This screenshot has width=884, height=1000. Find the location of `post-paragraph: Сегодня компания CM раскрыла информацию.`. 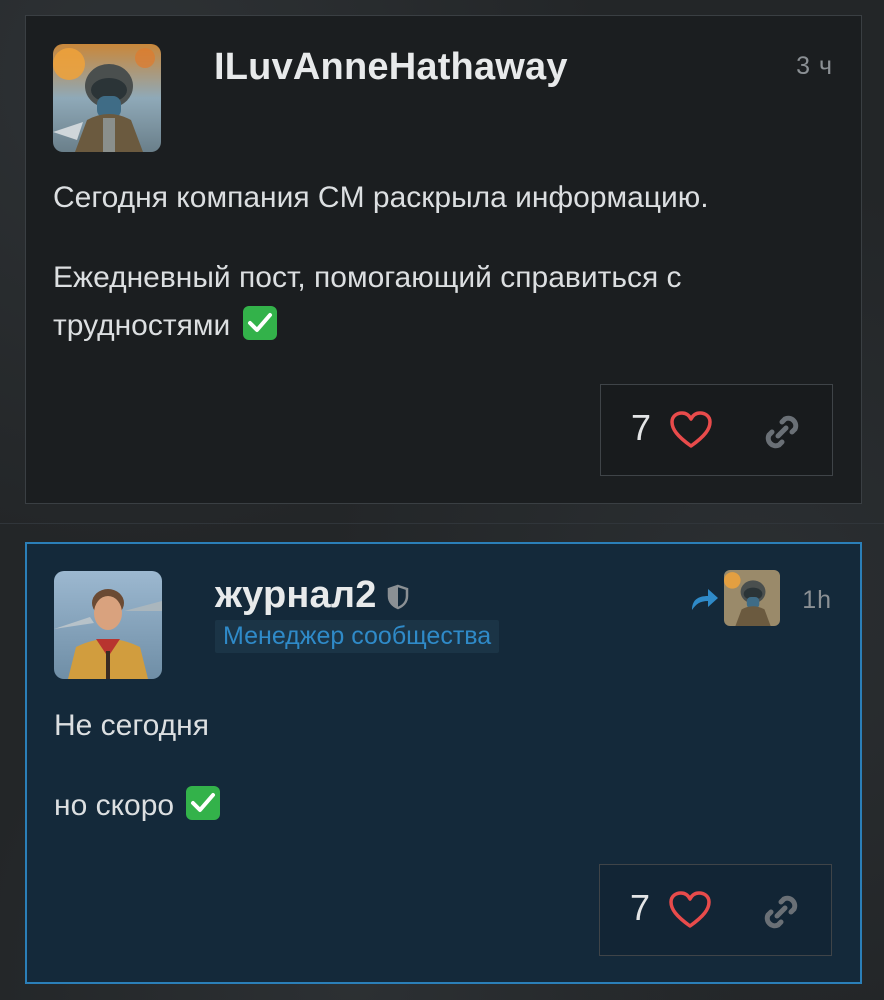

post-paragraph: Сегодня компания CM раскрыла информацию. is located at coordinates (381, 197).